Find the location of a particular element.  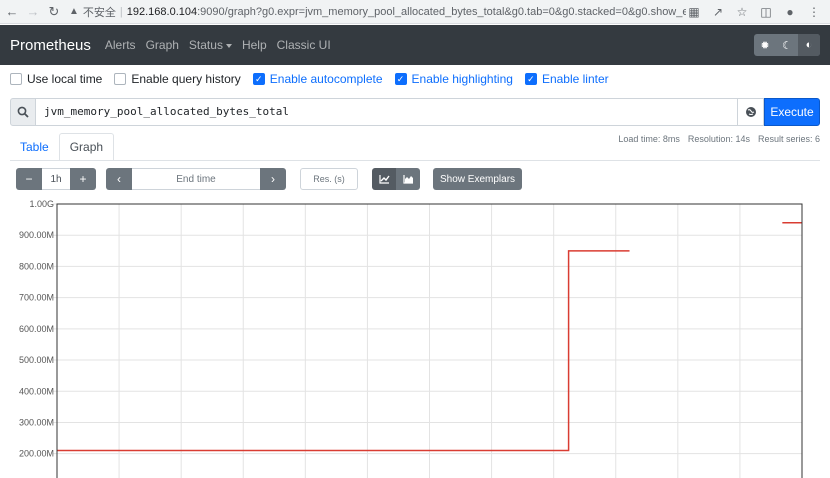

chevron-right-icon: › is located at coordinates (273, 179).